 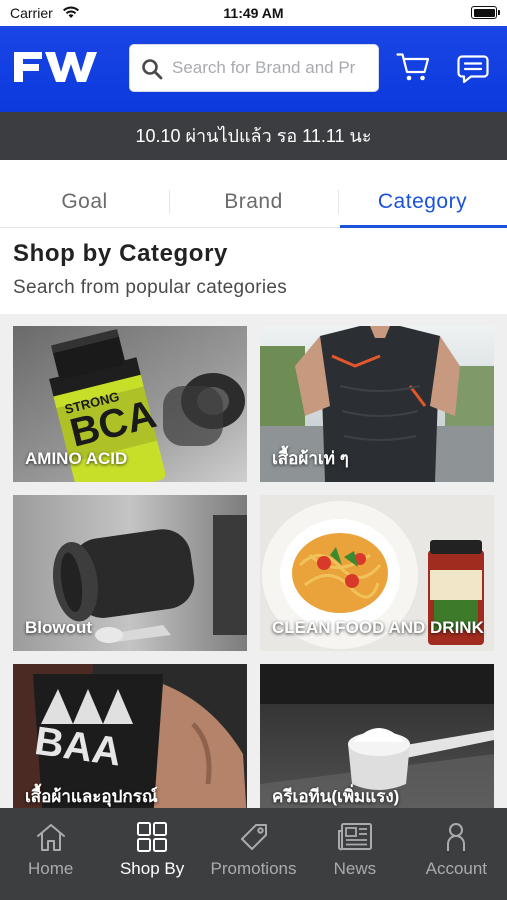 What do you see at coordinates (422, 203) in the screenshot?
I see `tab-category: Category` at bounding box center [422, 203].